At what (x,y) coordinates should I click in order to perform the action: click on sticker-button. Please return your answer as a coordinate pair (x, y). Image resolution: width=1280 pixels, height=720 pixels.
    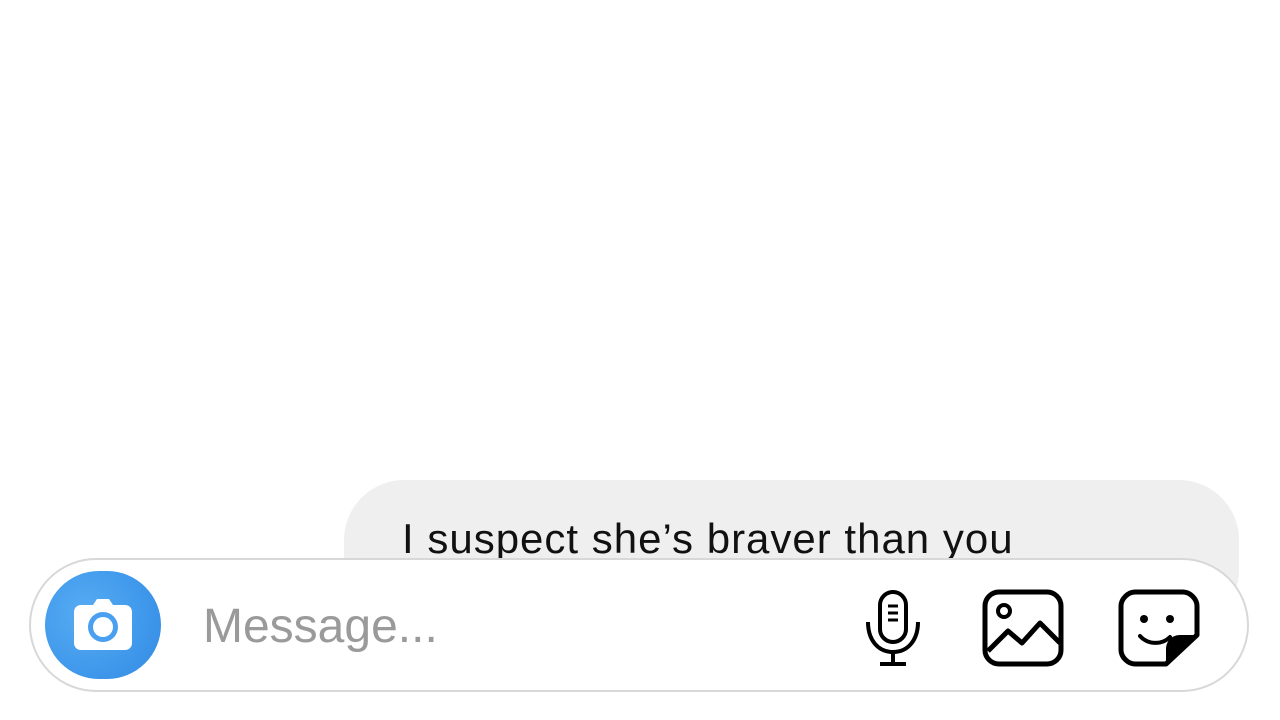
    Looking at the image, I should click on (1159, 628).